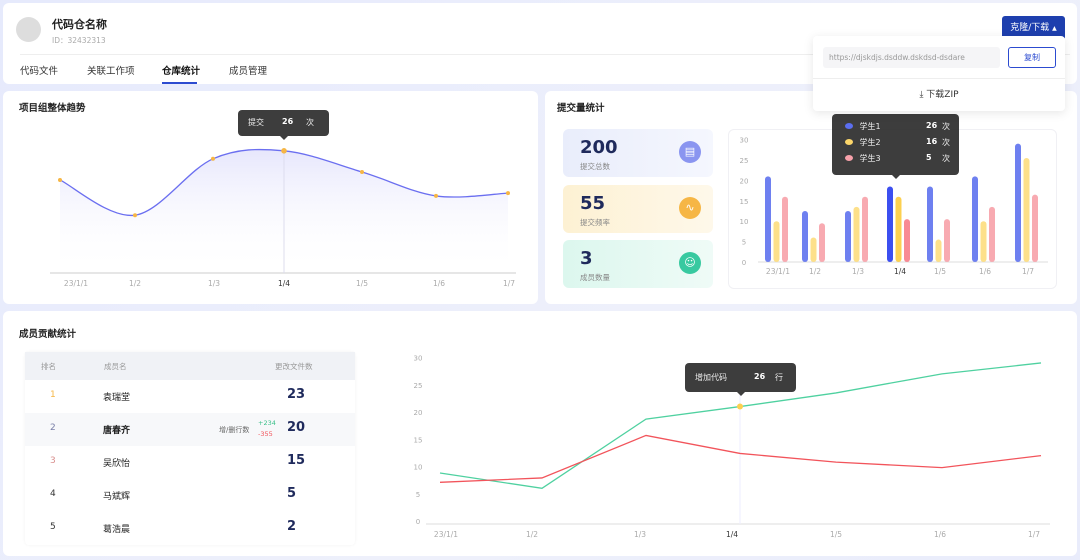  What do you see at coordinates (532, 534) in the screenshot?
I see `x-tick-label: 1/2` at bounding box center [532, 534].